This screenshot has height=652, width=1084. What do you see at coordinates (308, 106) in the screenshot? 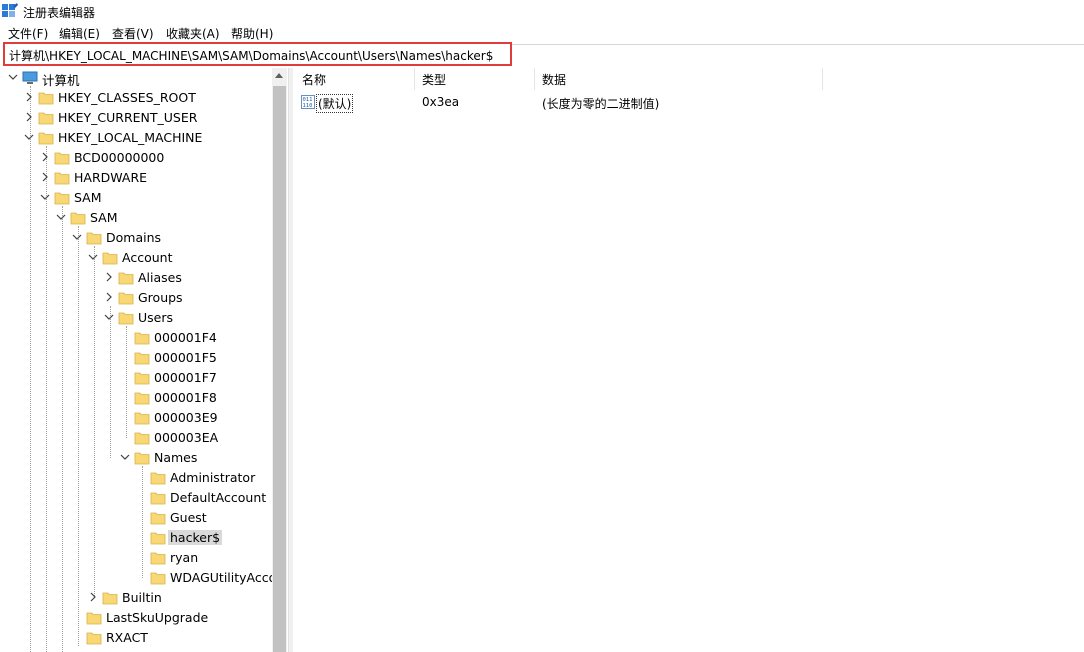
I see `svg-text: 110` at bounding box center [308, 106].